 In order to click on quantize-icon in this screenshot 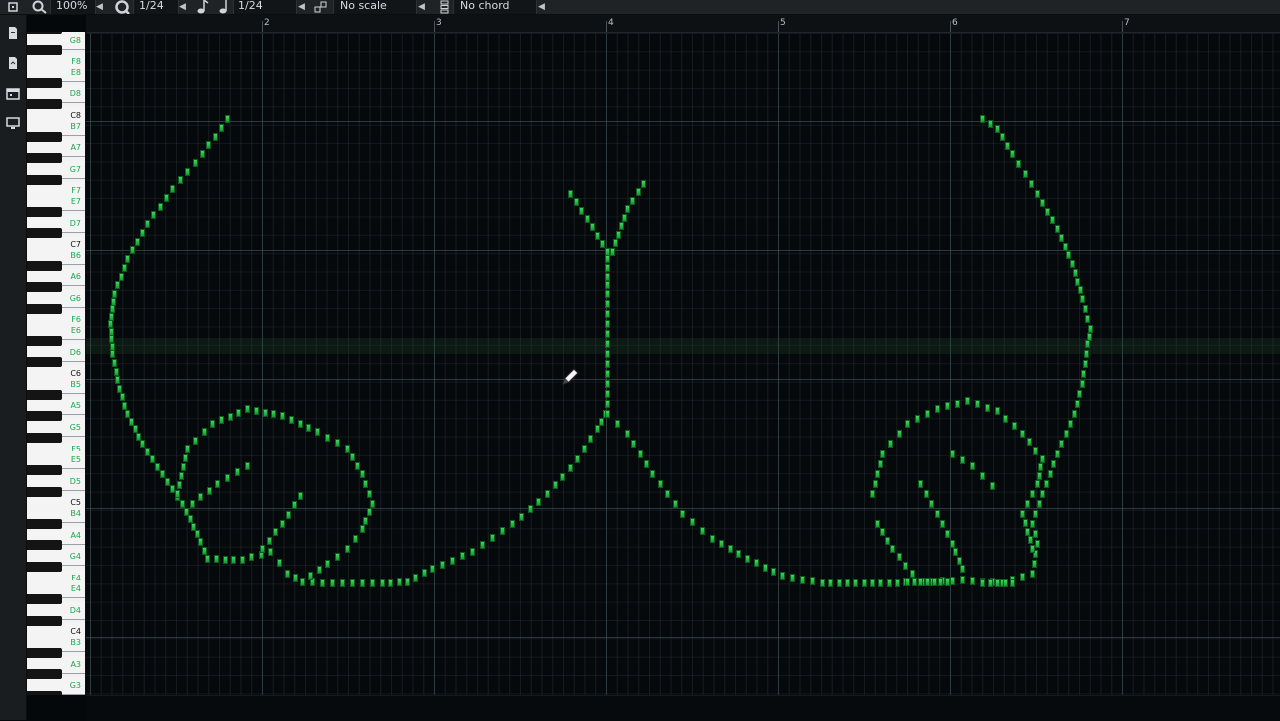, I will do `click(123, 7)`.